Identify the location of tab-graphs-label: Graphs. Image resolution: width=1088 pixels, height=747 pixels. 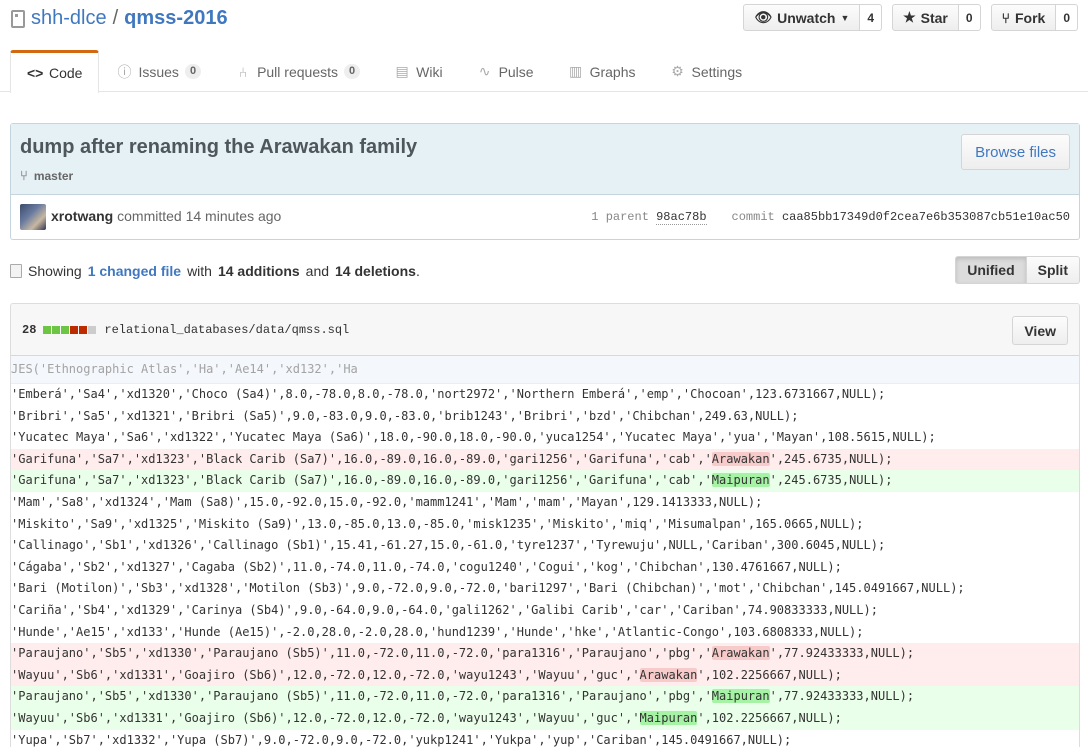
(612, 71).